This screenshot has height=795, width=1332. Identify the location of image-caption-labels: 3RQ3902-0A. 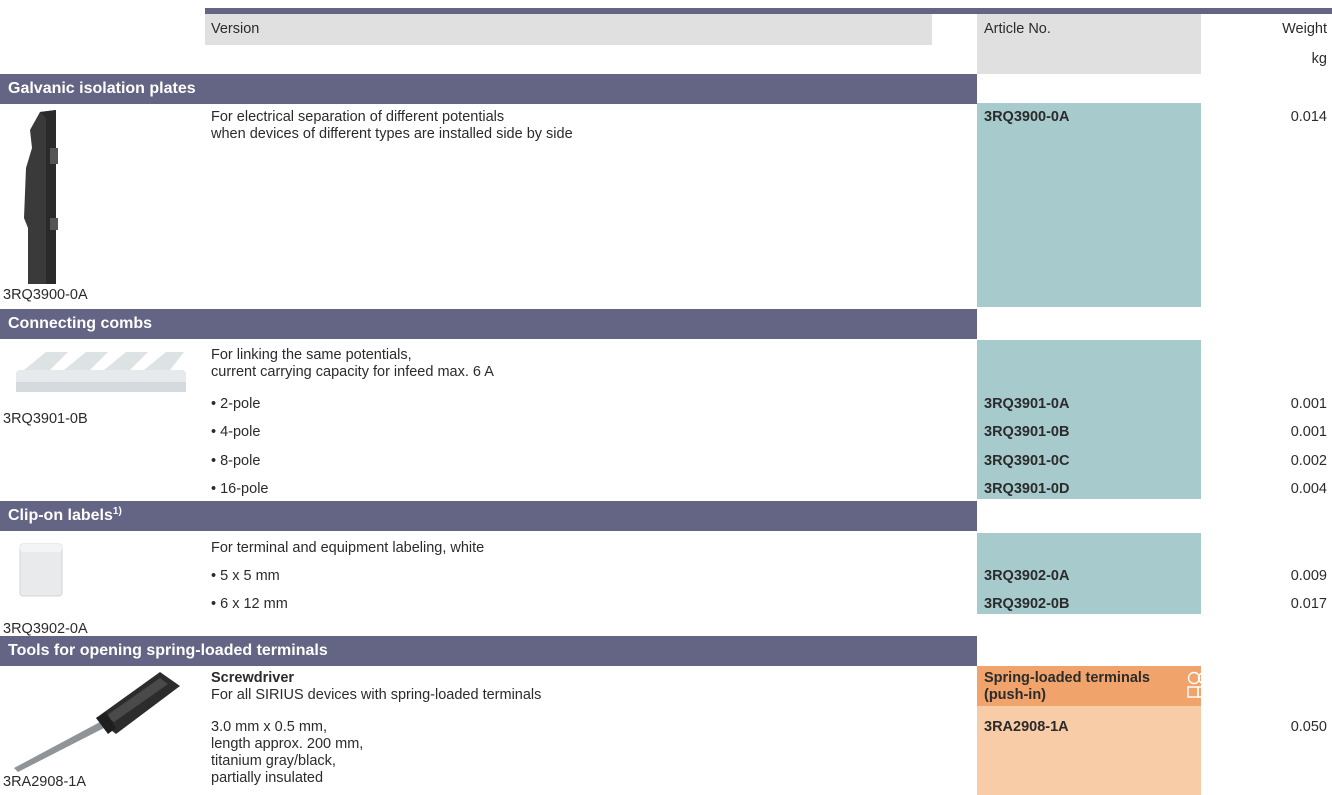
(45, 629).